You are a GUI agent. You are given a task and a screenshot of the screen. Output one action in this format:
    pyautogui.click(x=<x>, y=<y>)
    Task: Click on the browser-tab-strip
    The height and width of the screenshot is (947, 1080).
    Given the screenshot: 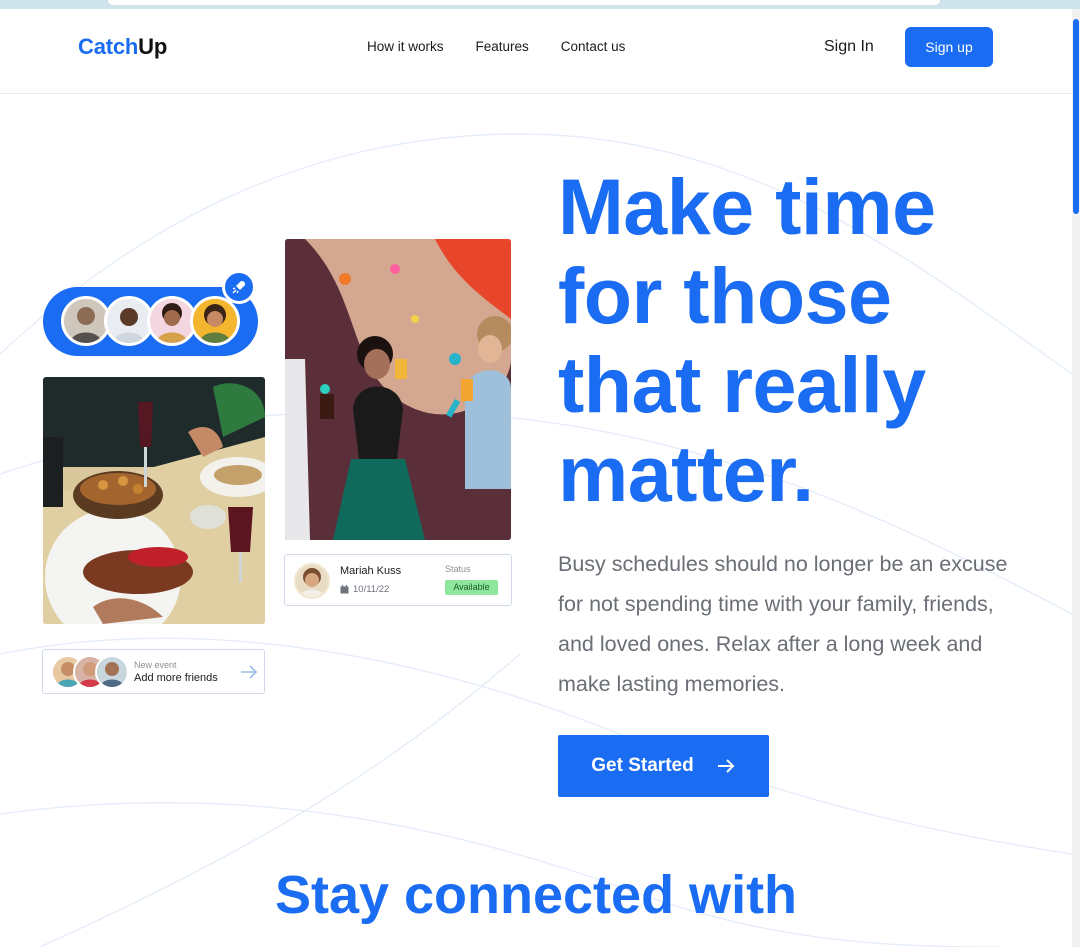 What is the action you would take?
    pyautogui.click(x=540, y=4)
    